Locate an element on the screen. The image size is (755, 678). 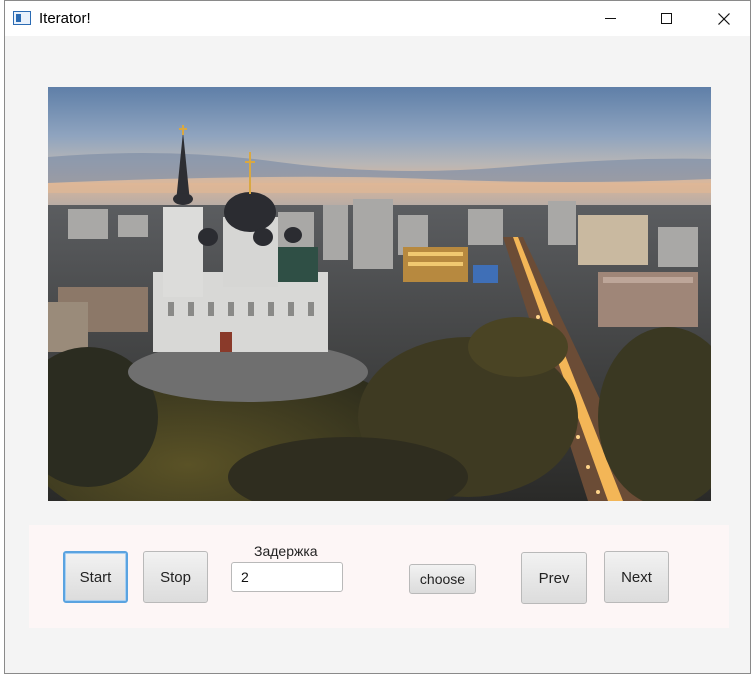
maximize-icon is located at coordinates (666, 18).